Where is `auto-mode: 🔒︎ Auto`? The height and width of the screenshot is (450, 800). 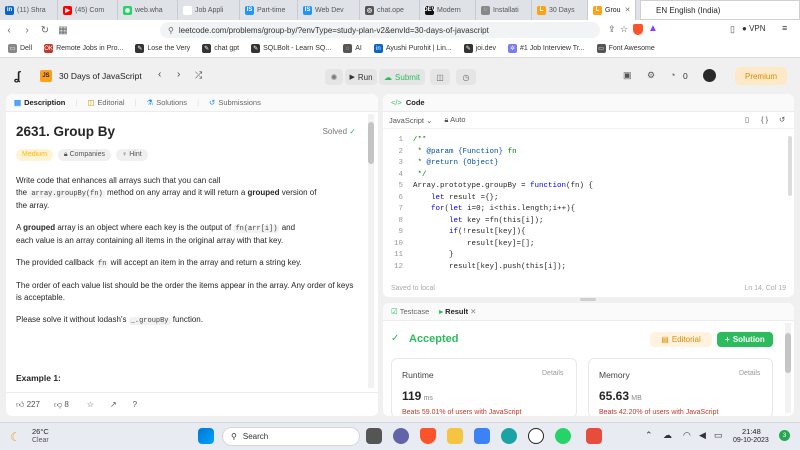 auto-mode: 🔒︎ Auto is located at coordinates (454, 120).